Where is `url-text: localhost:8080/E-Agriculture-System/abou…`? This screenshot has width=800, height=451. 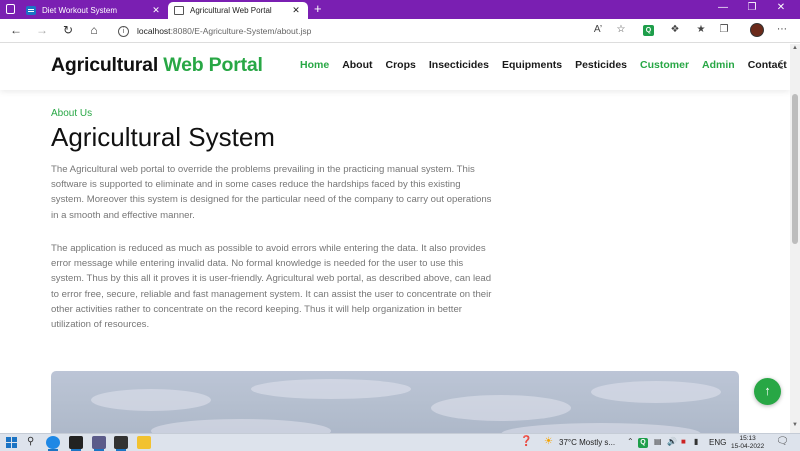
url-text: localhost:8080/E-Agriculture-System/abou… is located at coordinates (224, 31).